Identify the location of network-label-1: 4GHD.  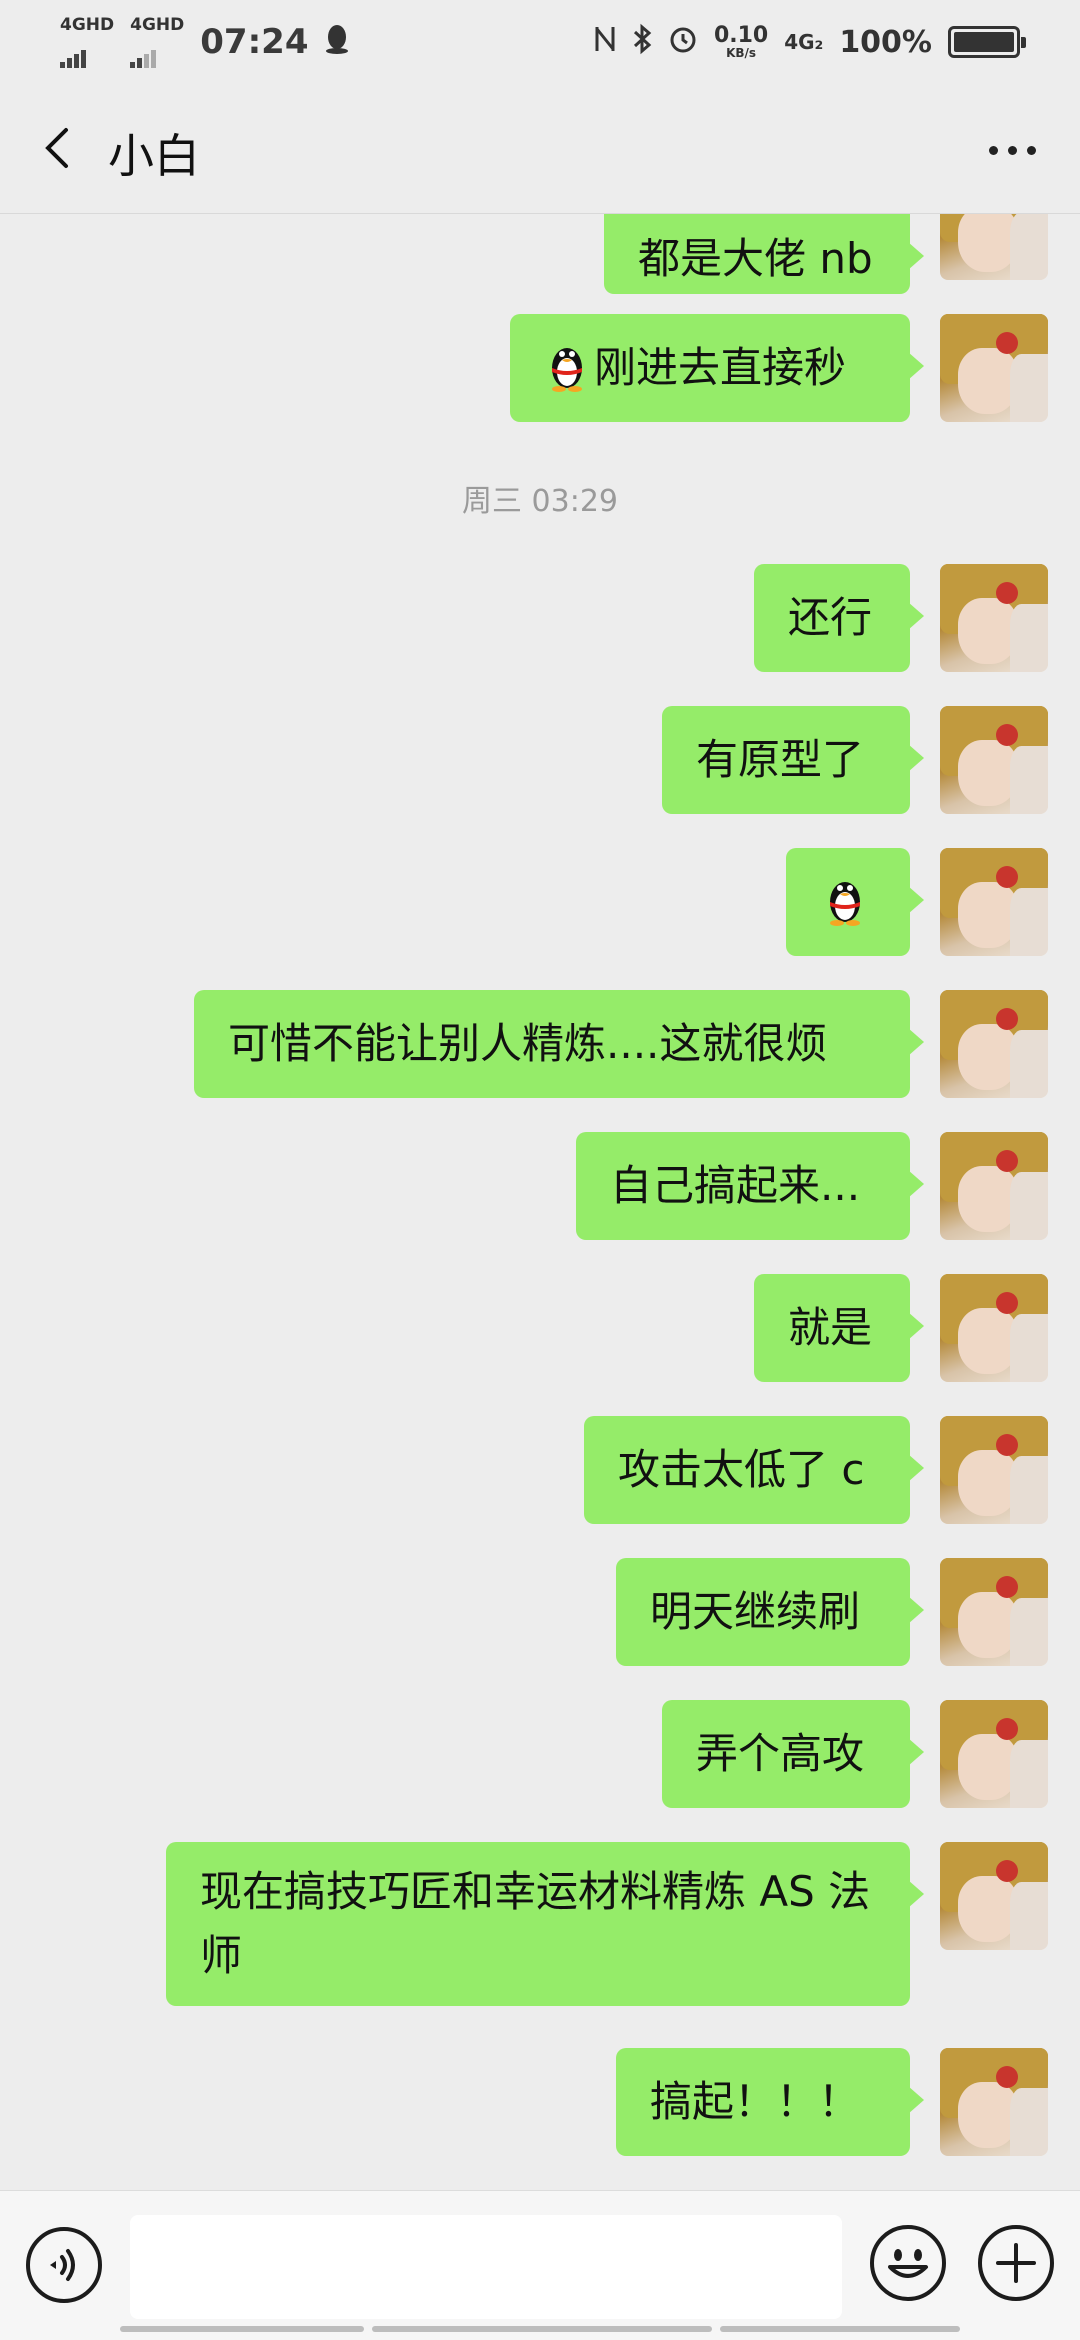
(87, 24).